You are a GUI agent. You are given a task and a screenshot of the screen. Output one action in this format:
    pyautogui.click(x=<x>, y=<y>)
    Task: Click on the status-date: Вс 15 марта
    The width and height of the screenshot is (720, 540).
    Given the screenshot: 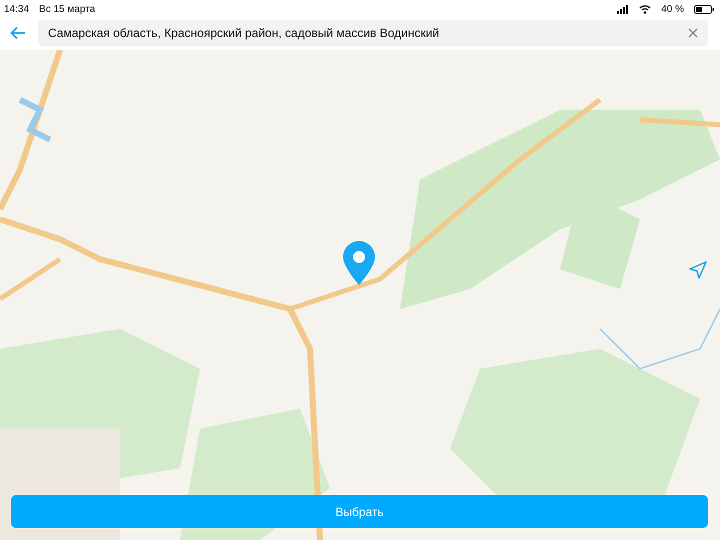 What is the action you would take?
    pyautogui.click(x=67, y=9)
    